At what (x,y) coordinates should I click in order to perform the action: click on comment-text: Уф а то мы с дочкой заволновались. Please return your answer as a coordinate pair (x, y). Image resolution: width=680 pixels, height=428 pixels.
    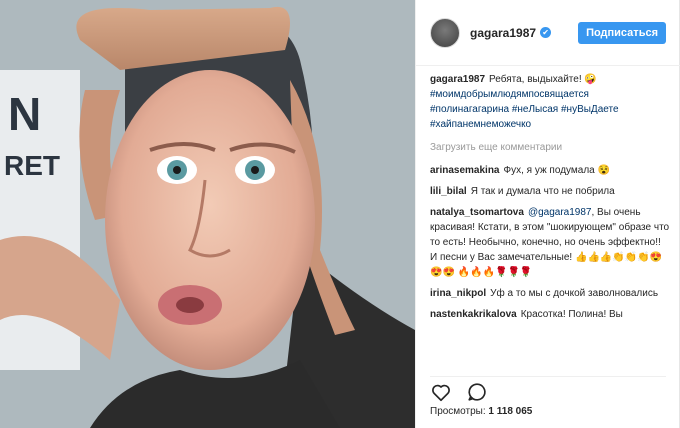
    Looking at the image, I should click on (574, 293).